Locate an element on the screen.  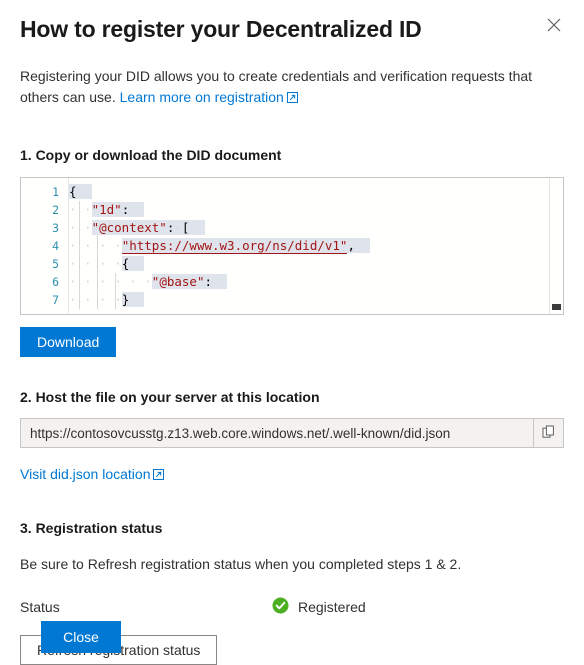
code-token-url: "https://www.w3.org/ns/did/v1" is located at coordinates (234, 246).